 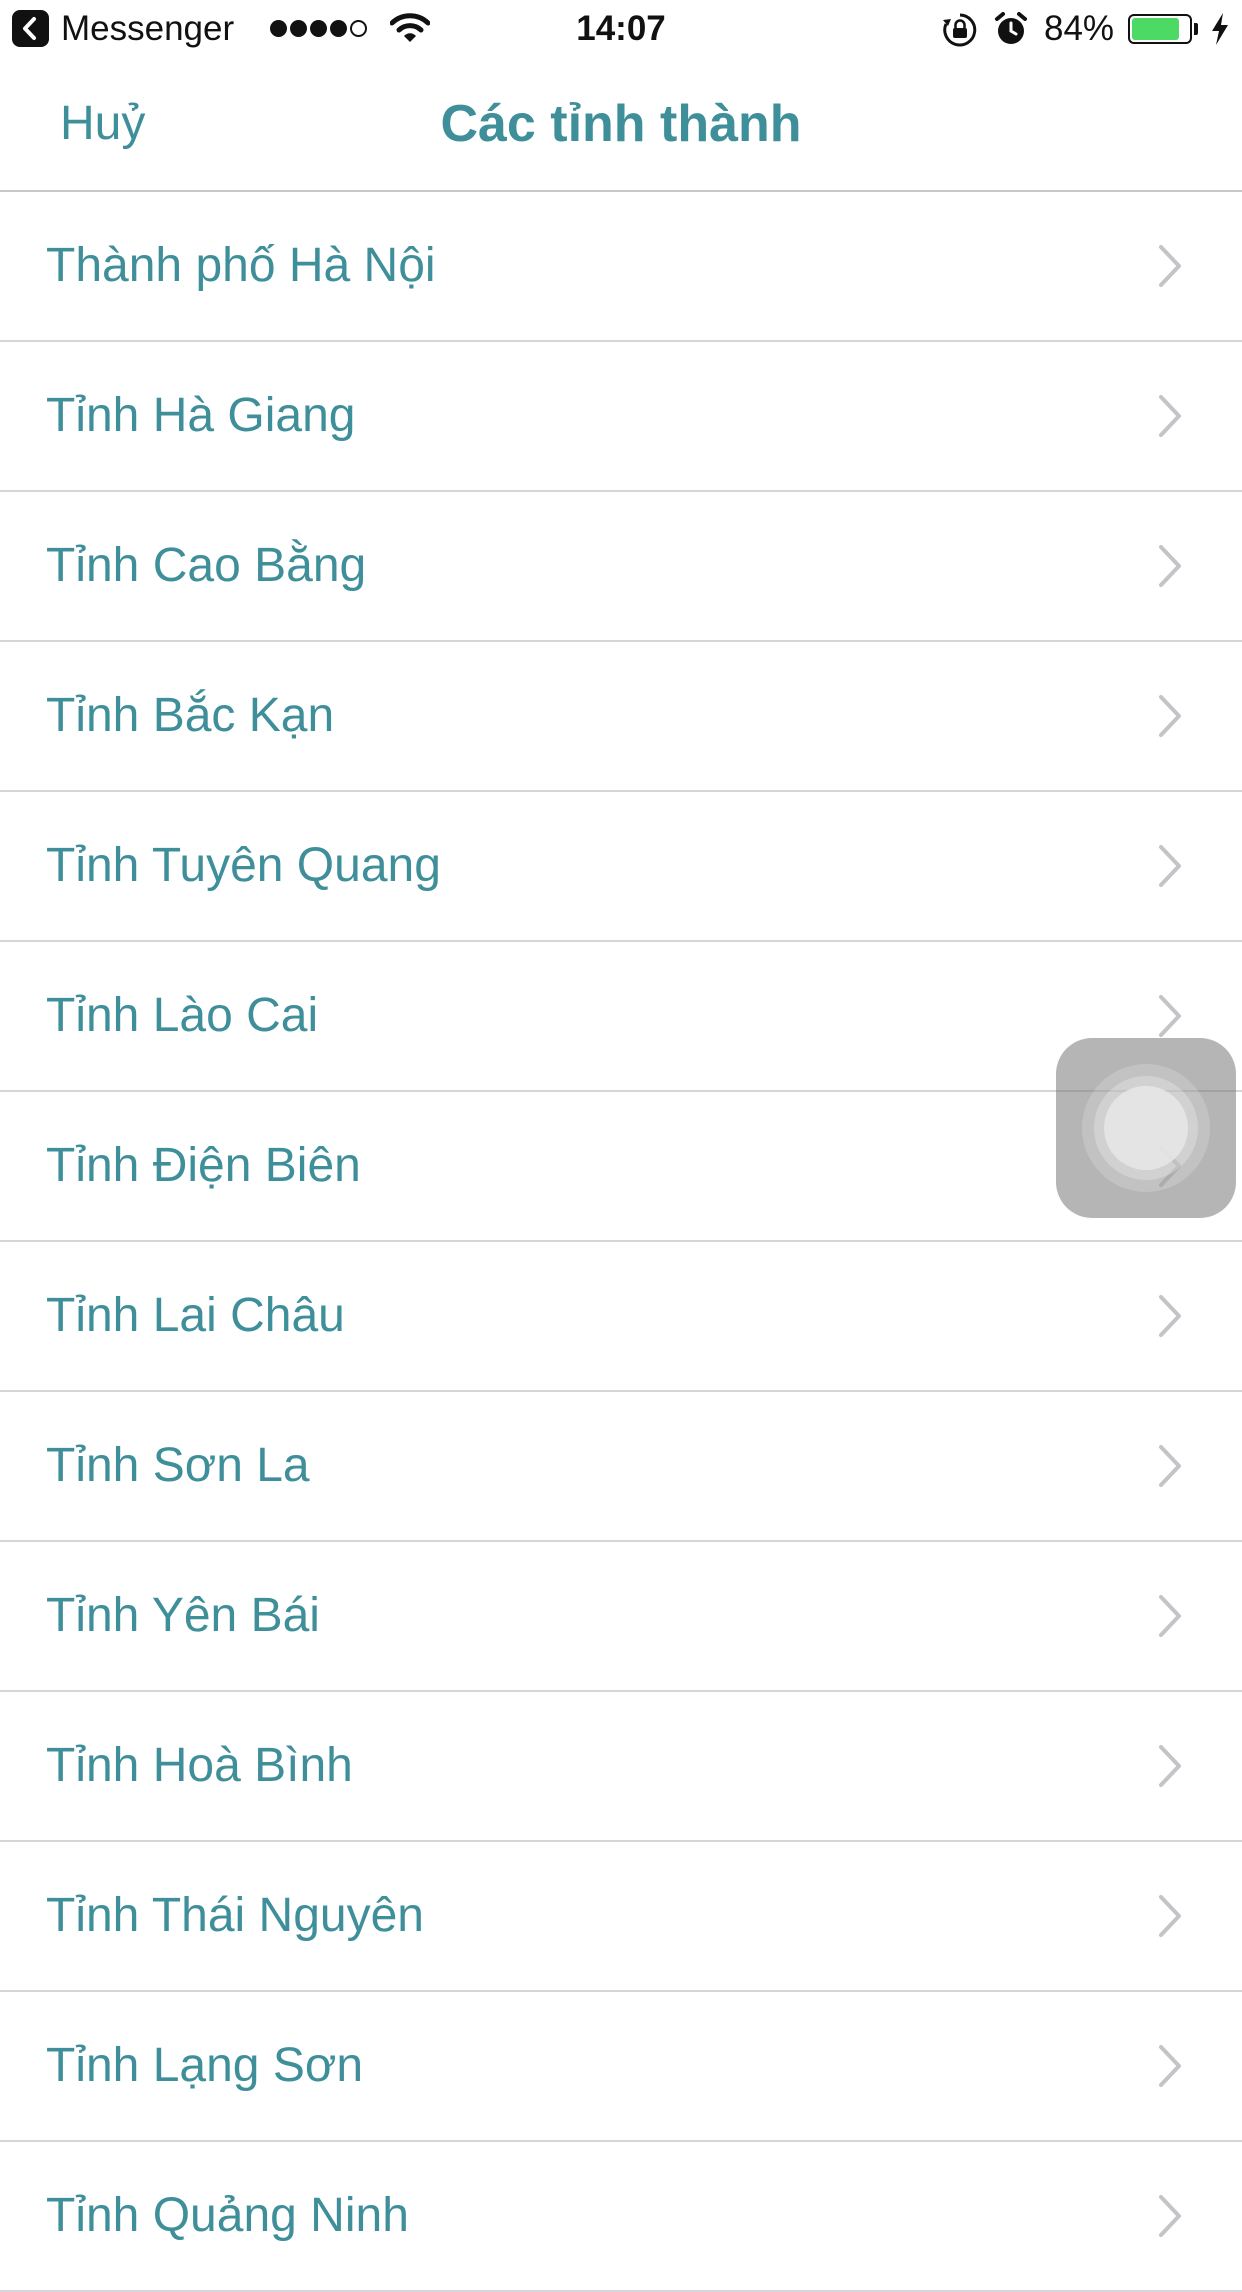 What do you see at coordinates (621, 417) in the screenshot?
I see `province-row: Tỉnh Hà Giang` at bounding box center [621, 417].